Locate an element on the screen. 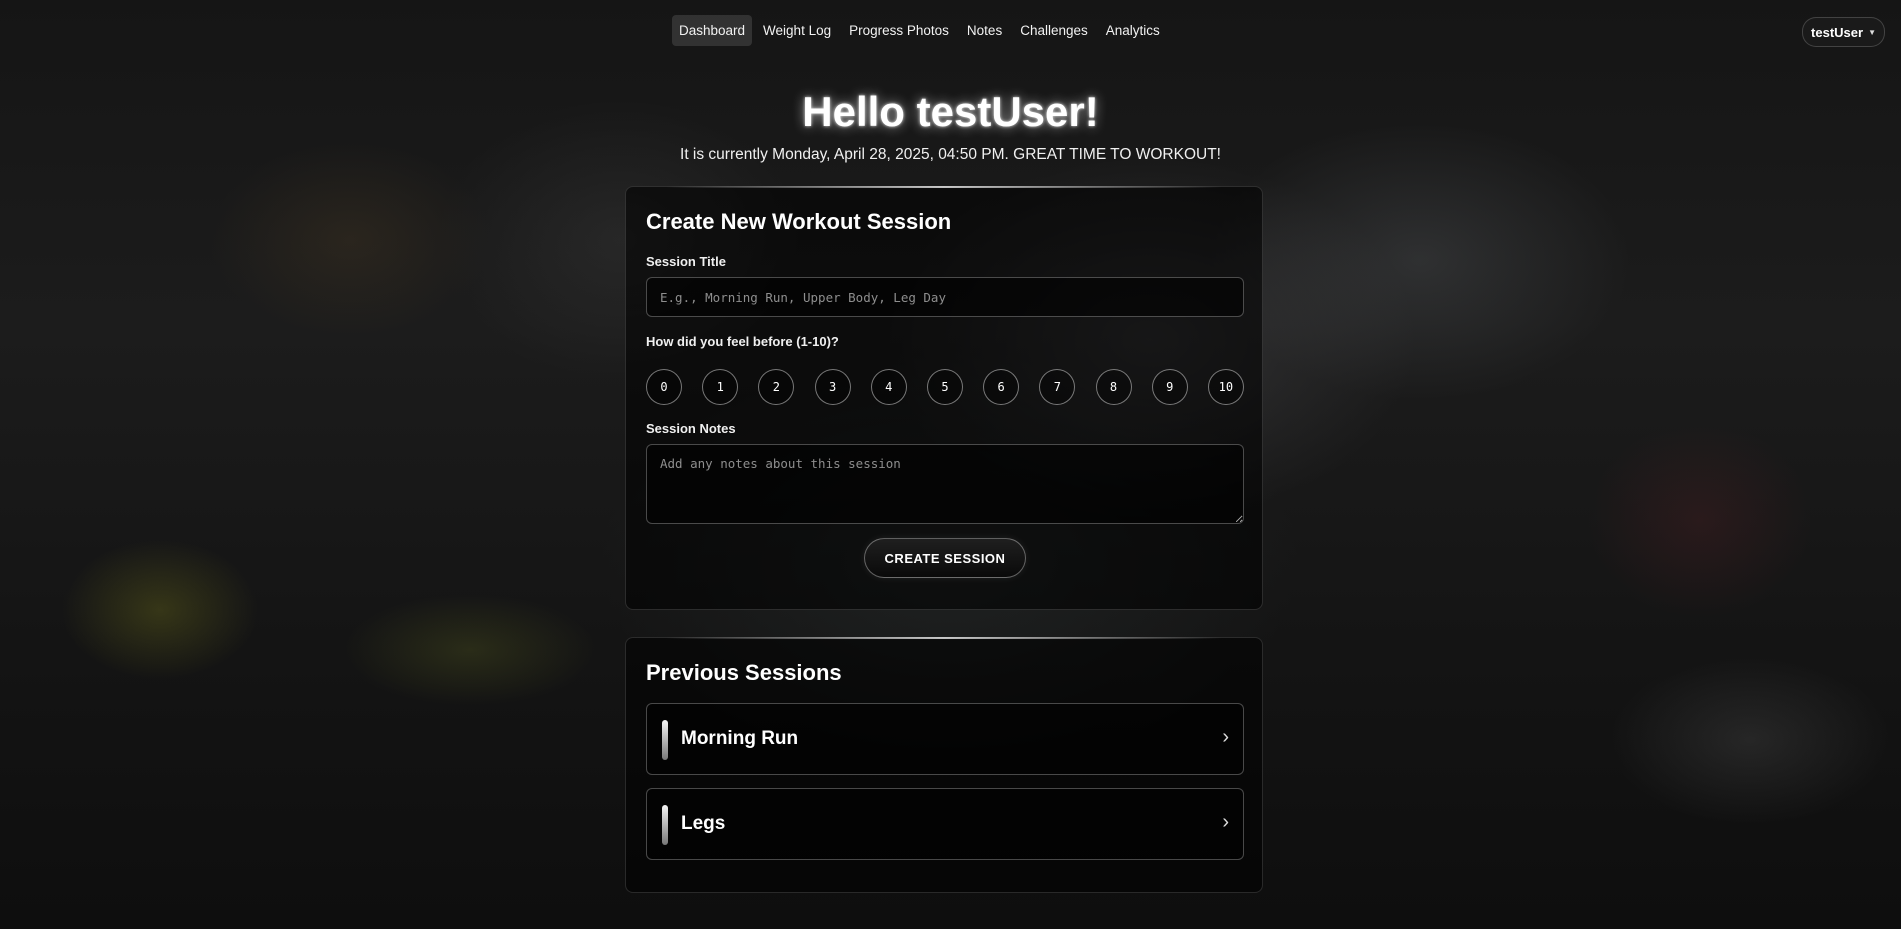  user-menu-button: testUser ▼ is located at coordinates (1843, 32).